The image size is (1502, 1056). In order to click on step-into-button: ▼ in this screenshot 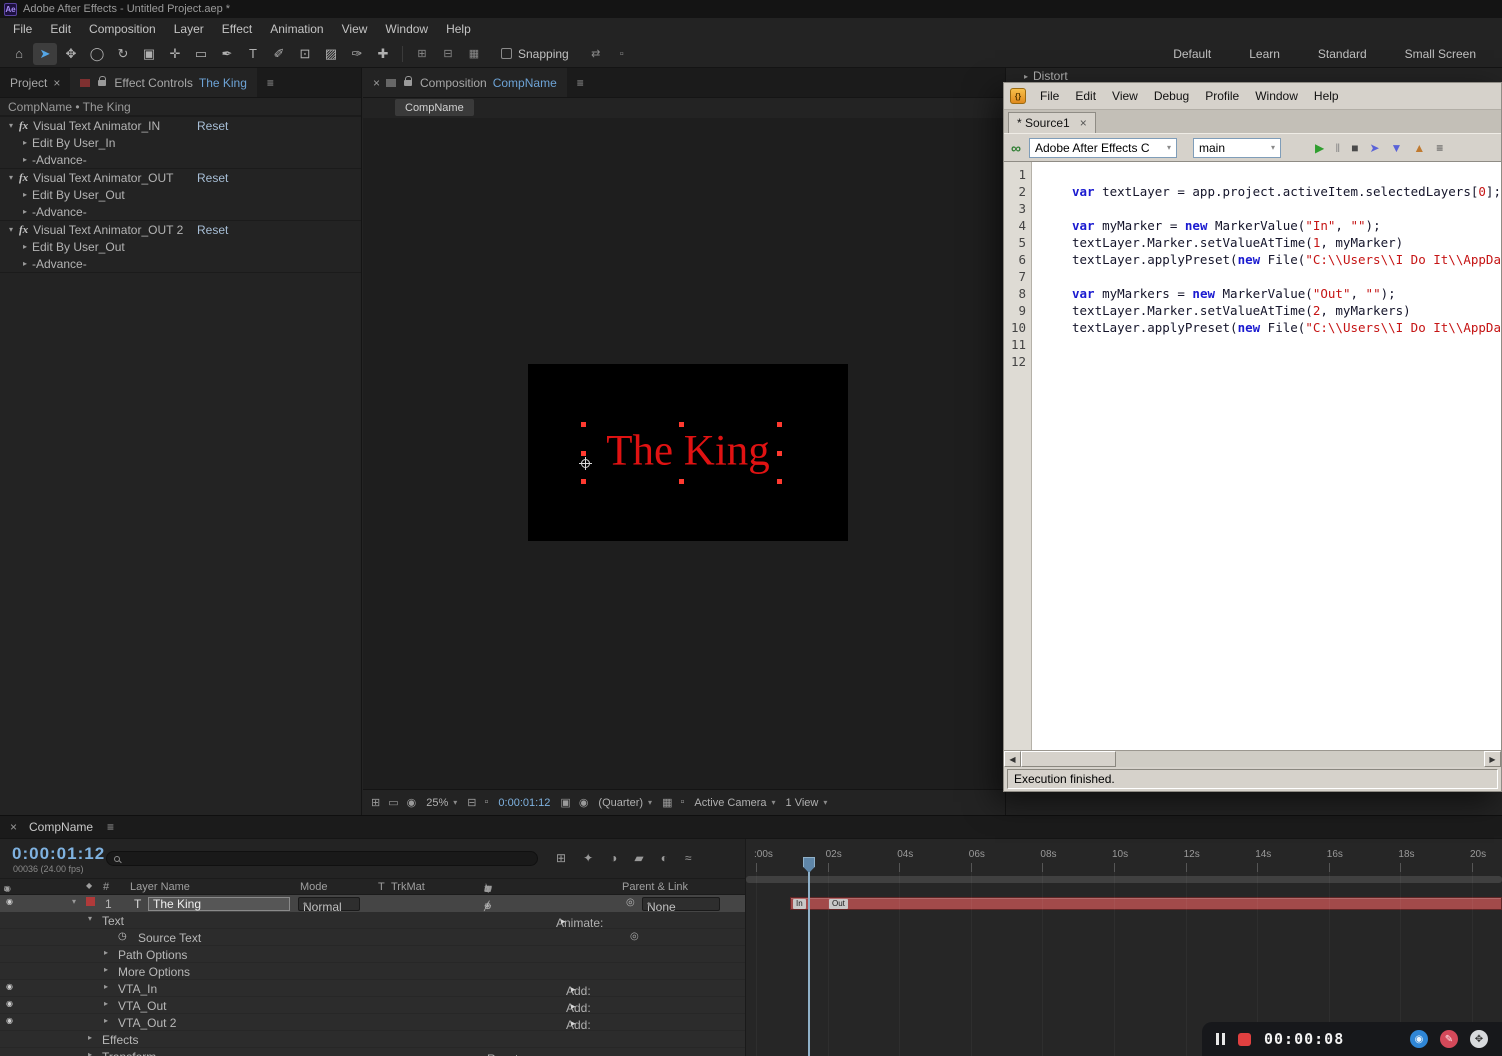, I will do `click(1397, 148)`.